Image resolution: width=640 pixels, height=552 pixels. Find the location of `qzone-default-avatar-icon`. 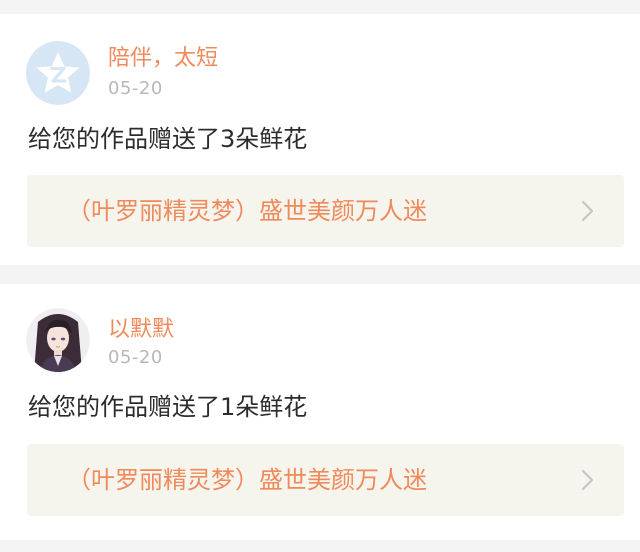

qzone-default-avatar-icon is located at coordinates (58, 73).